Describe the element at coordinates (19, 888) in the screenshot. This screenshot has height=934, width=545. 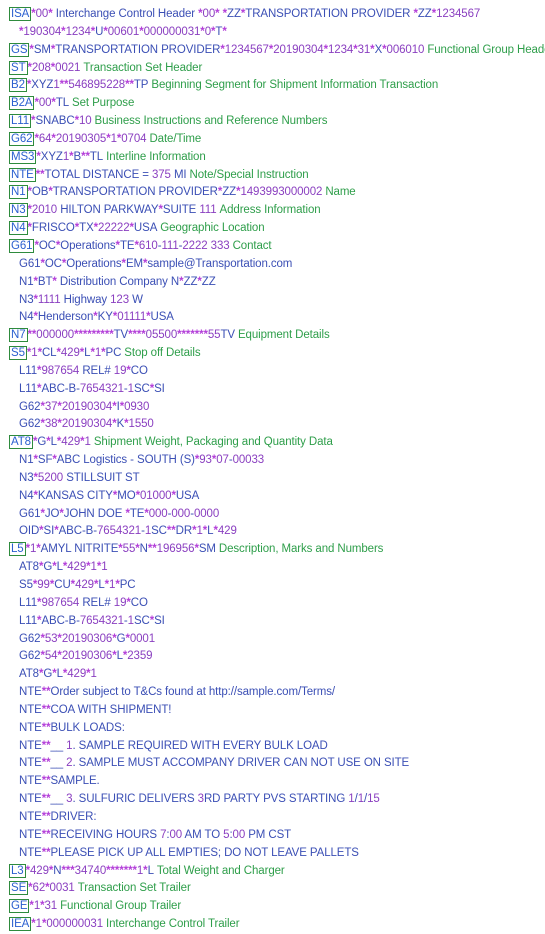
I see `segment-id-boxed: SE` at that location.